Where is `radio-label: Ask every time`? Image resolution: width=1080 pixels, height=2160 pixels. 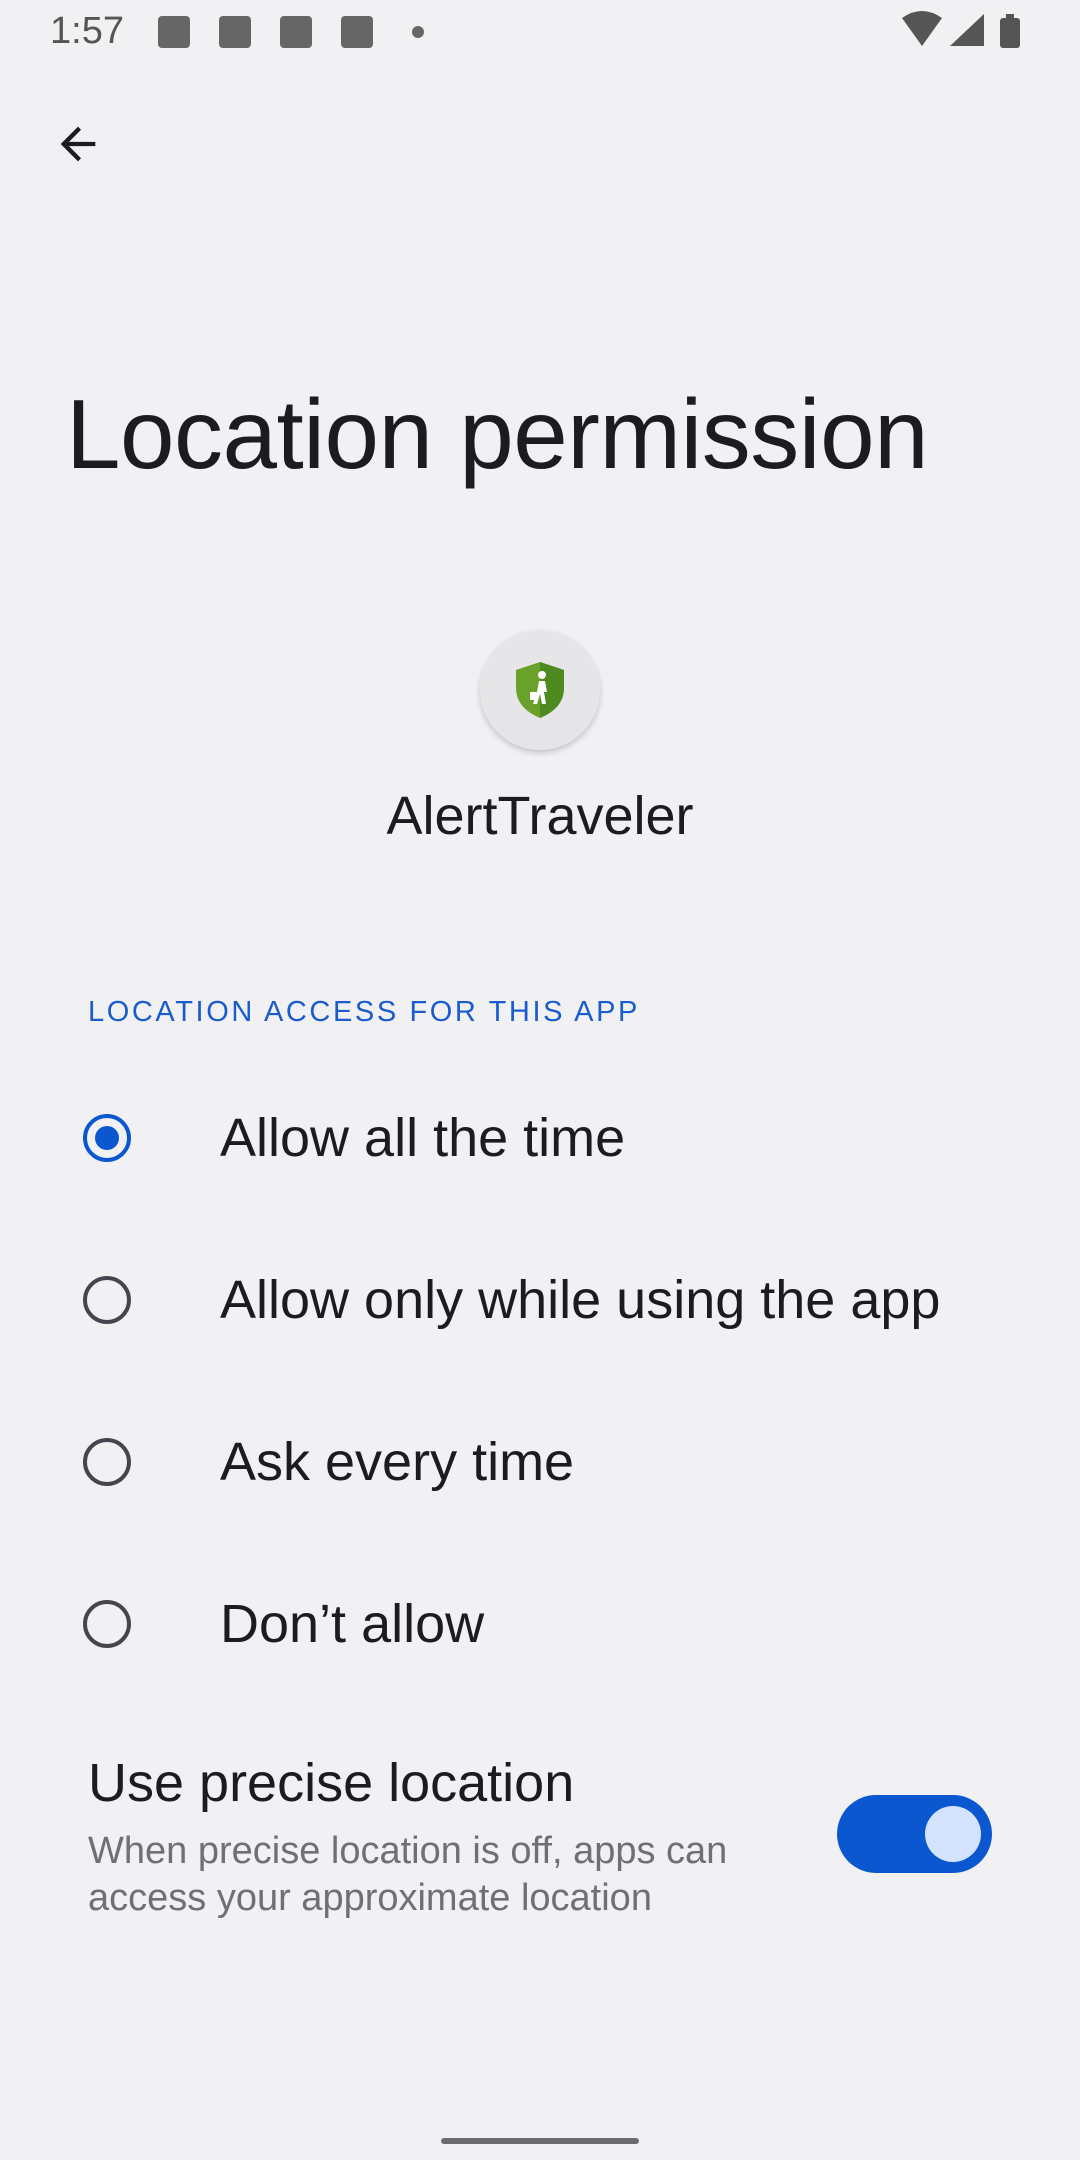
radio-label: Ask every time is located at coordinates (397, 1462).